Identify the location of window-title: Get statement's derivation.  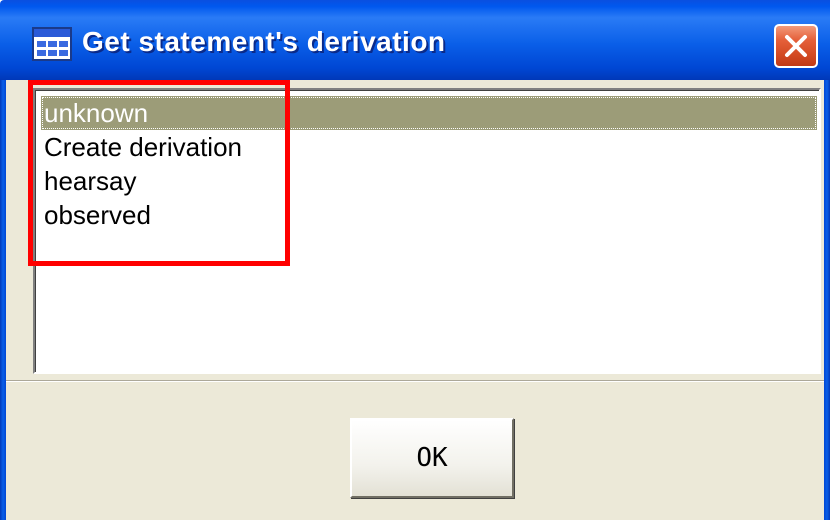
(264, 41).